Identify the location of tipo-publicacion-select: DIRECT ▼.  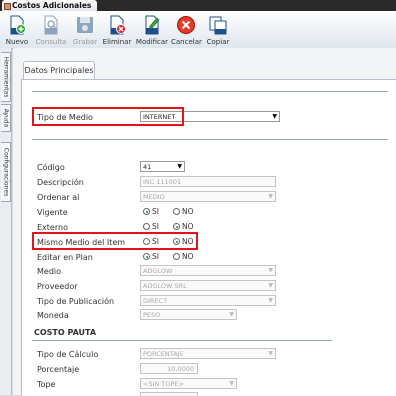
(208, 300).